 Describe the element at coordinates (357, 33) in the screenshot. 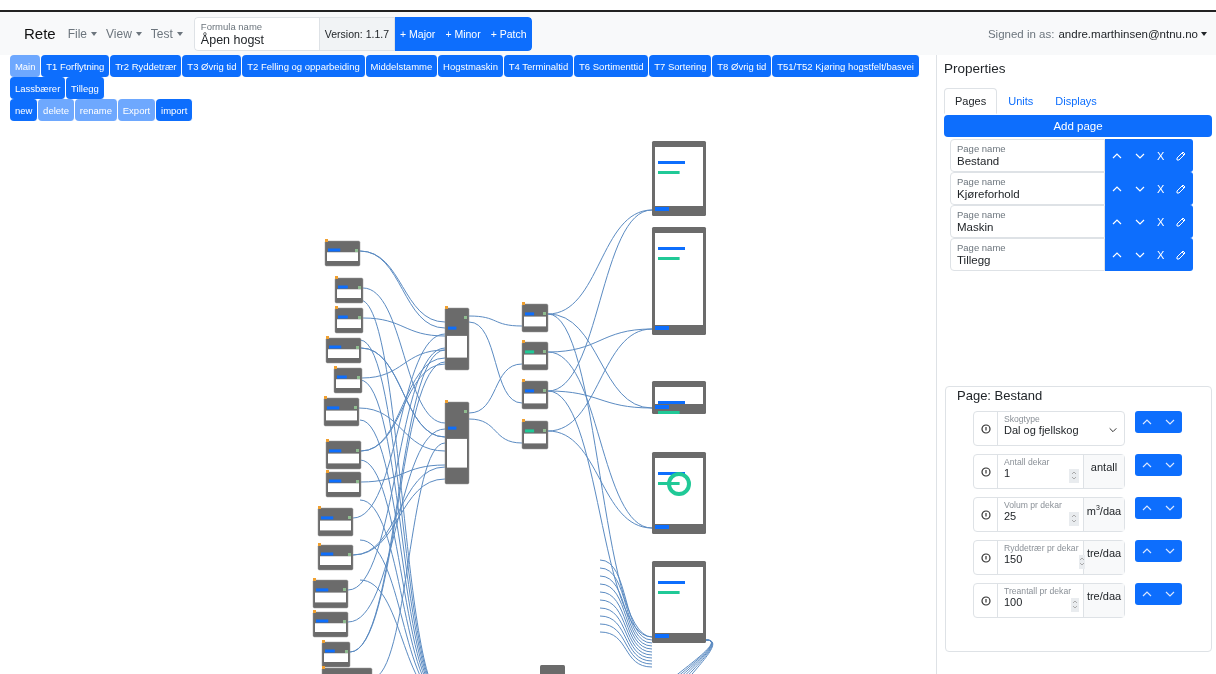

I see `version-label: Version: 1.1.7` at that location.